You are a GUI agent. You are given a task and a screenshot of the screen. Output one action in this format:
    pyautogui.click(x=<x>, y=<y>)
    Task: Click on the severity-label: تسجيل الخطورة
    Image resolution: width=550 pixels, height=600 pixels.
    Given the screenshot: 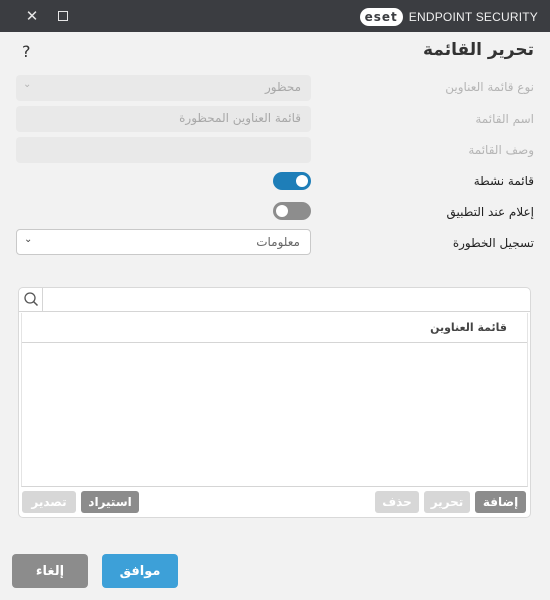 What is the action you would take?
    pyautogui.click(x=493, y=243)
    